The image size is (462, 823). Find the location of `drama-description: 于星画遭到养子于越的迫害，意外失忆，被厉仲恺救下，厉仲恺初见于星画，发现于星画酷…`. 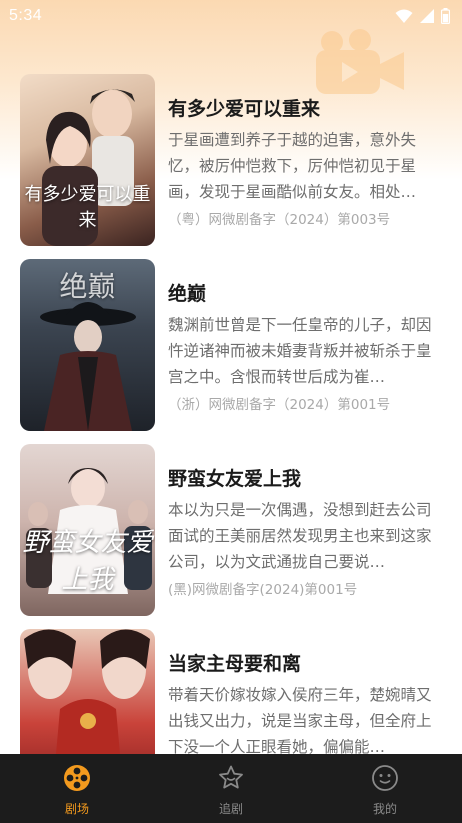

drama-description: 于星画遭到养子于越的迫害，意外失忆，被厉仲恺救下，厉仲恺初见于星画，发现于星画酷… is located at coordinates (292, 166).